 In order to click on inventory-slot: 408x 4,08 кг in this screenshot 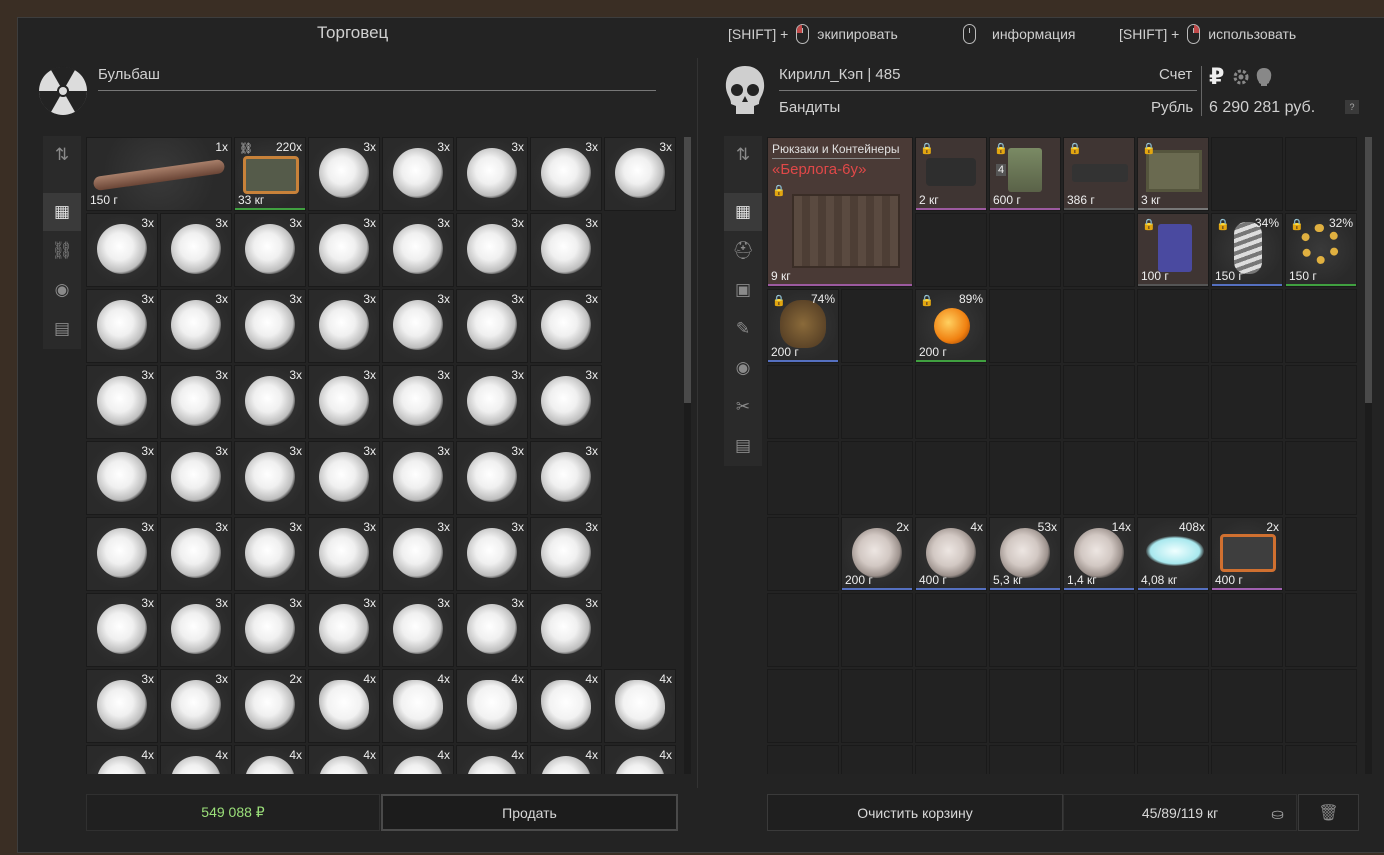, I will do `click(1173, 554)`.